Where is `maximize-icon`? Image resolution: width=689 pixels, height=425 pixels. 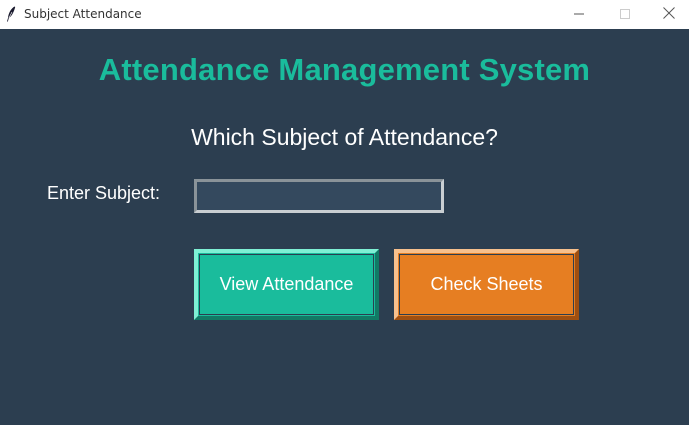
maximize-icon is located at coordinates (625, 15).